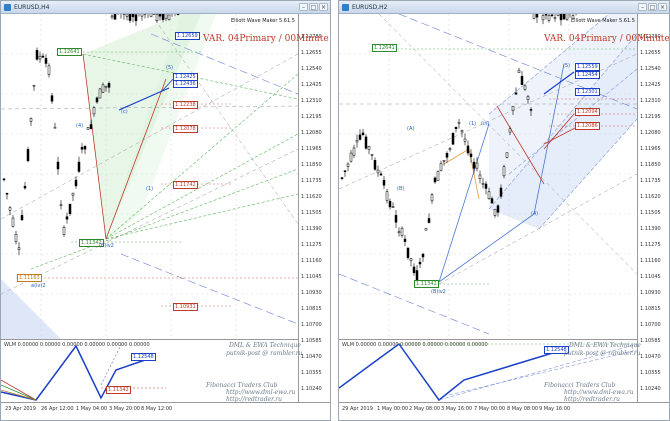 The height and width of the screenshot is (421, 670). Describe the element at coordinates (7, 7) in the screenshot. I see `chart-icon` at that location.